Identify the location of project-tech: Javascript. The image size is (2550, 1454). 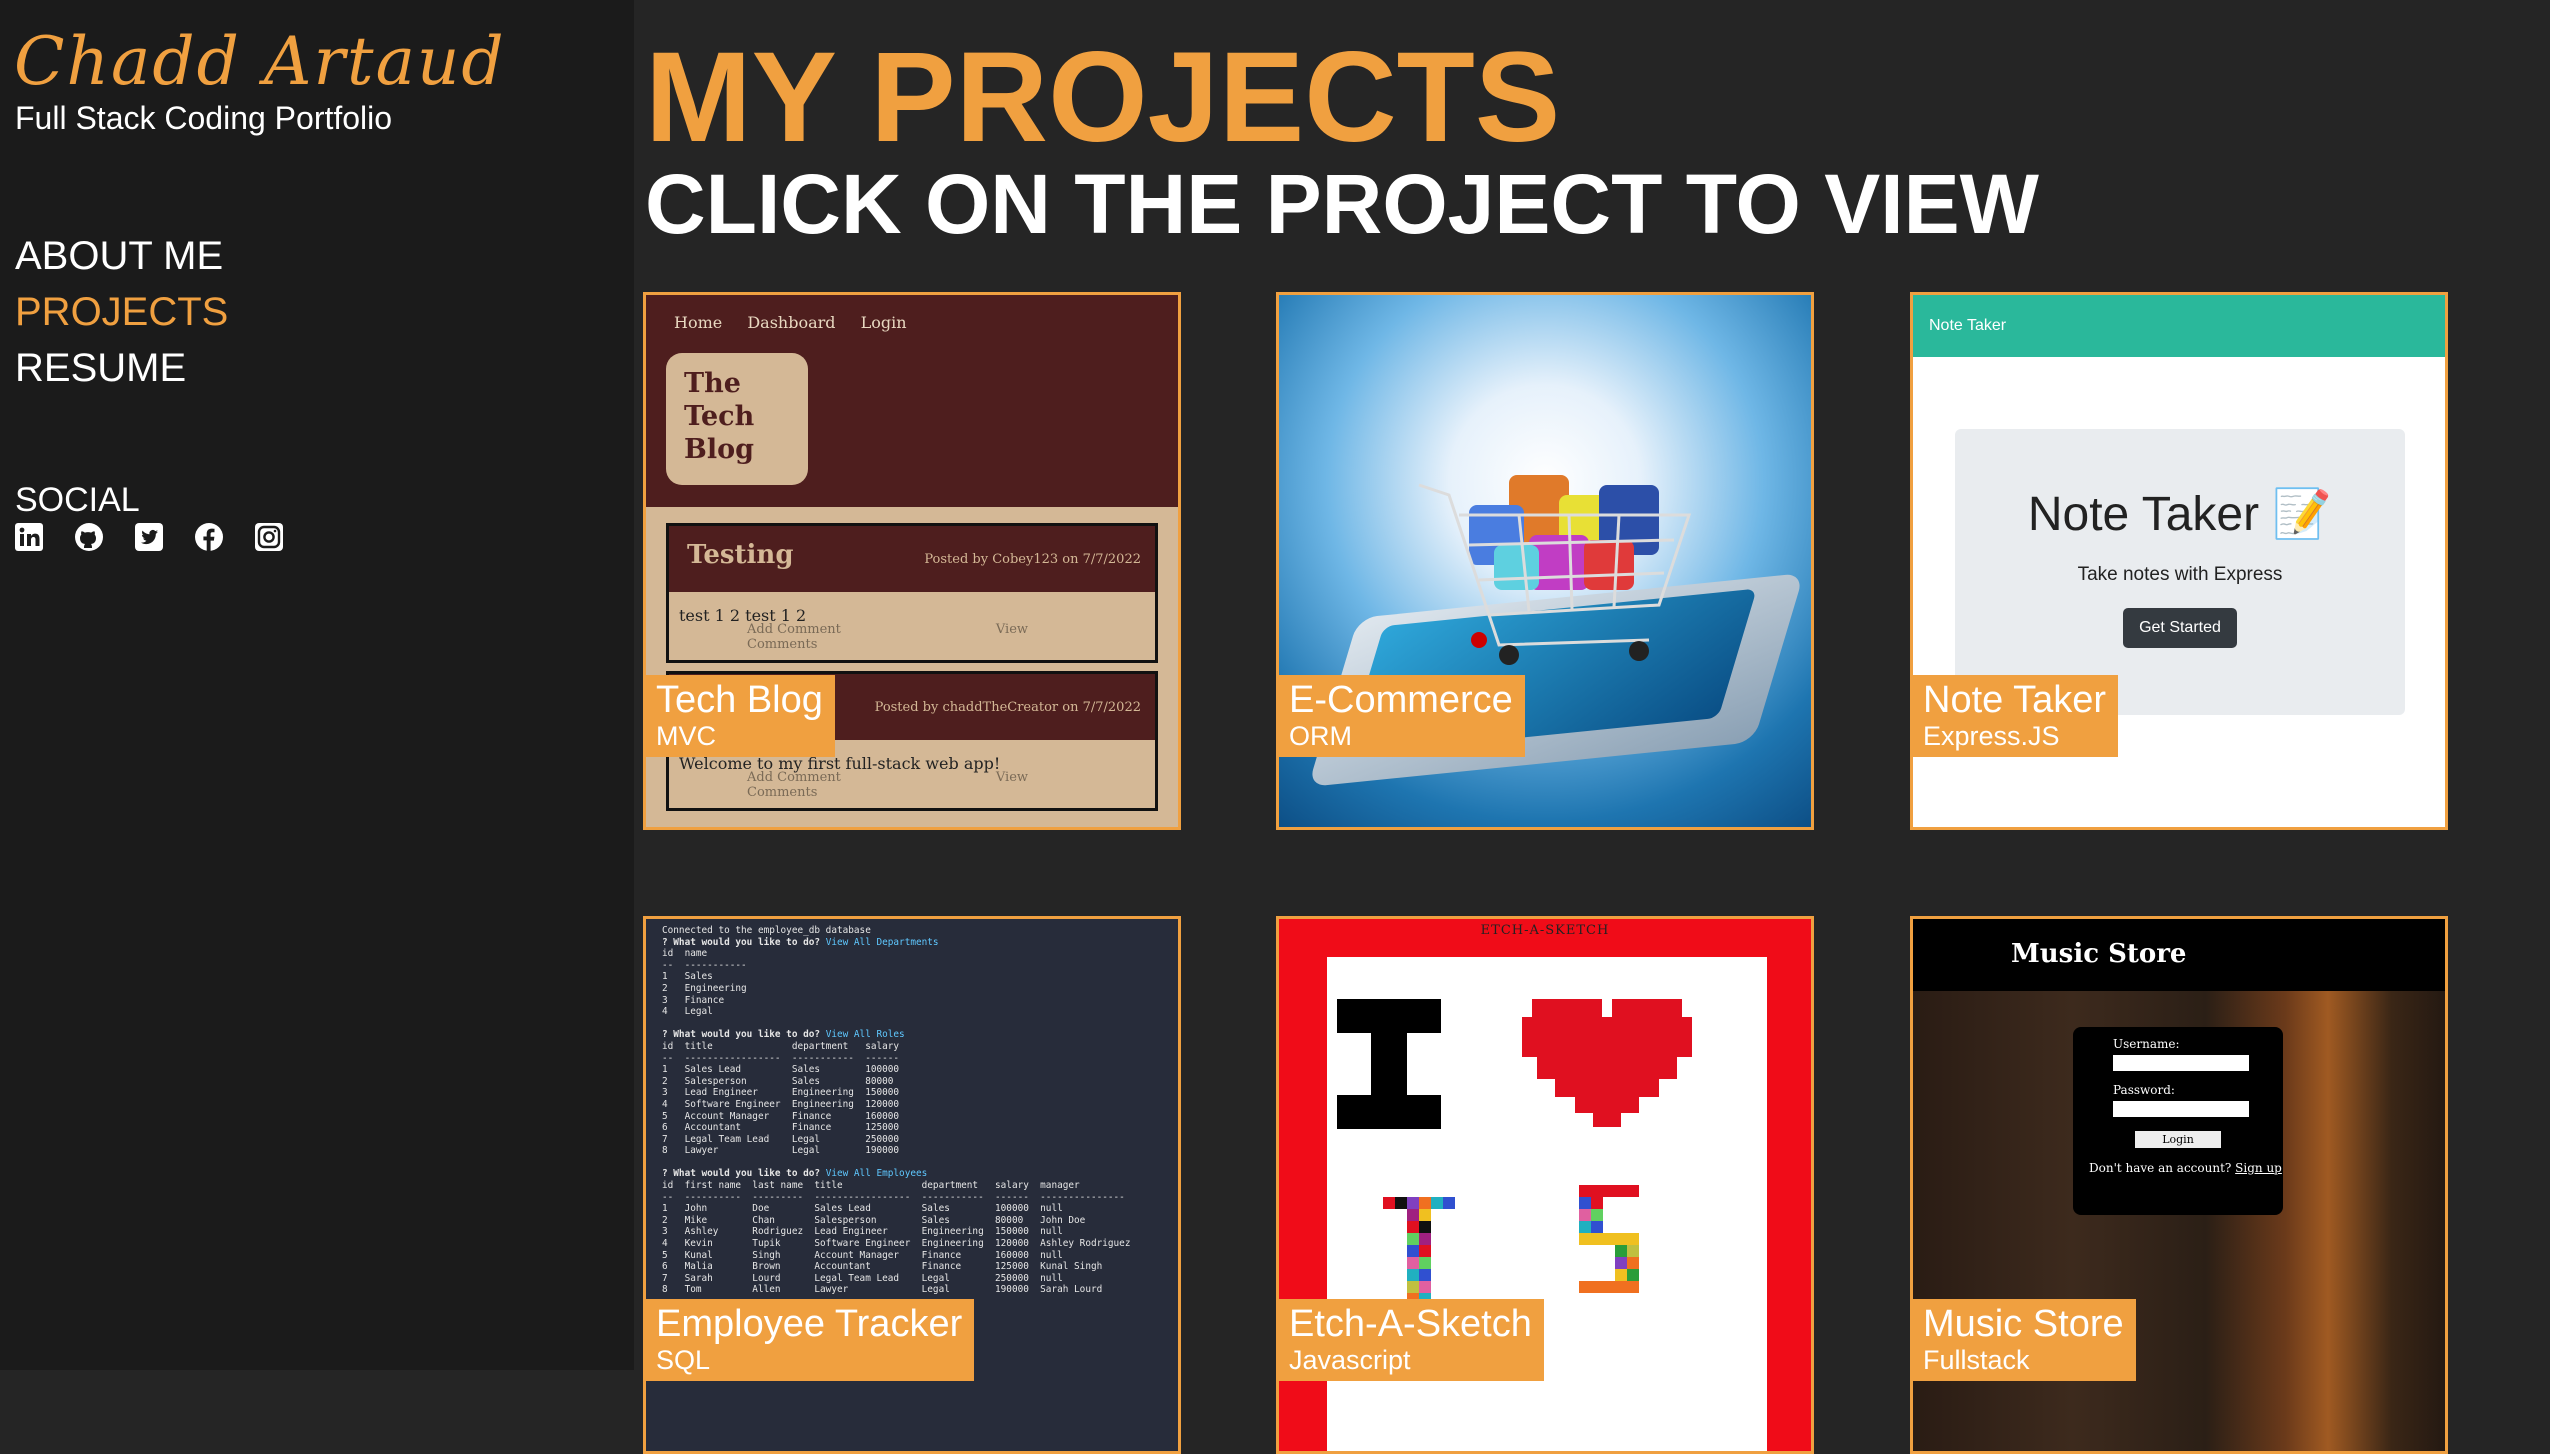
(1350, 1360).